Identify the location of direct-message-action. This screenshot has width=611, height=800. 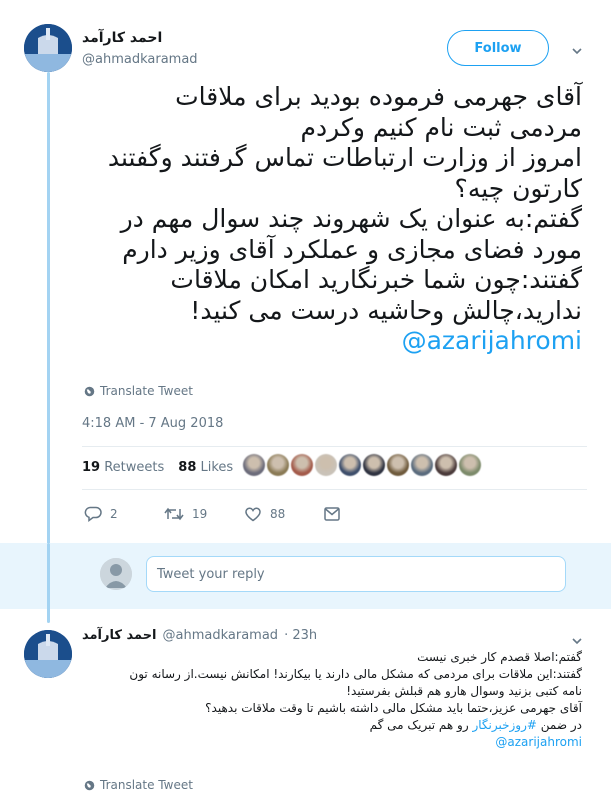
(332, 514).